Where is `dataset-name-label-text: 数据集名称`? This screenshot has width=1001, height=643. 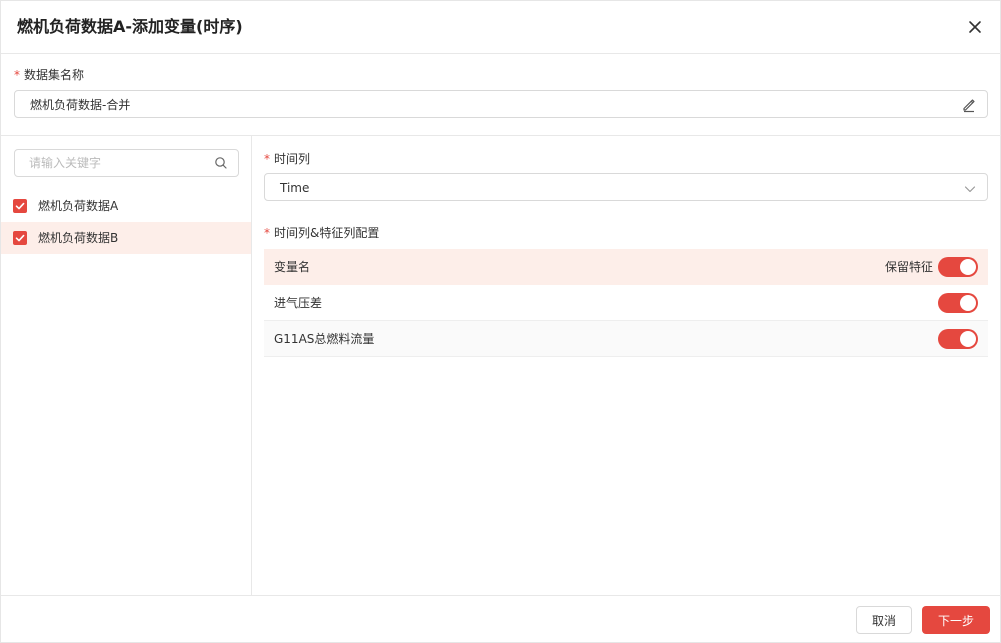
dataset-name-label-text: 数据集名称 is located at coordinates (54, 75).